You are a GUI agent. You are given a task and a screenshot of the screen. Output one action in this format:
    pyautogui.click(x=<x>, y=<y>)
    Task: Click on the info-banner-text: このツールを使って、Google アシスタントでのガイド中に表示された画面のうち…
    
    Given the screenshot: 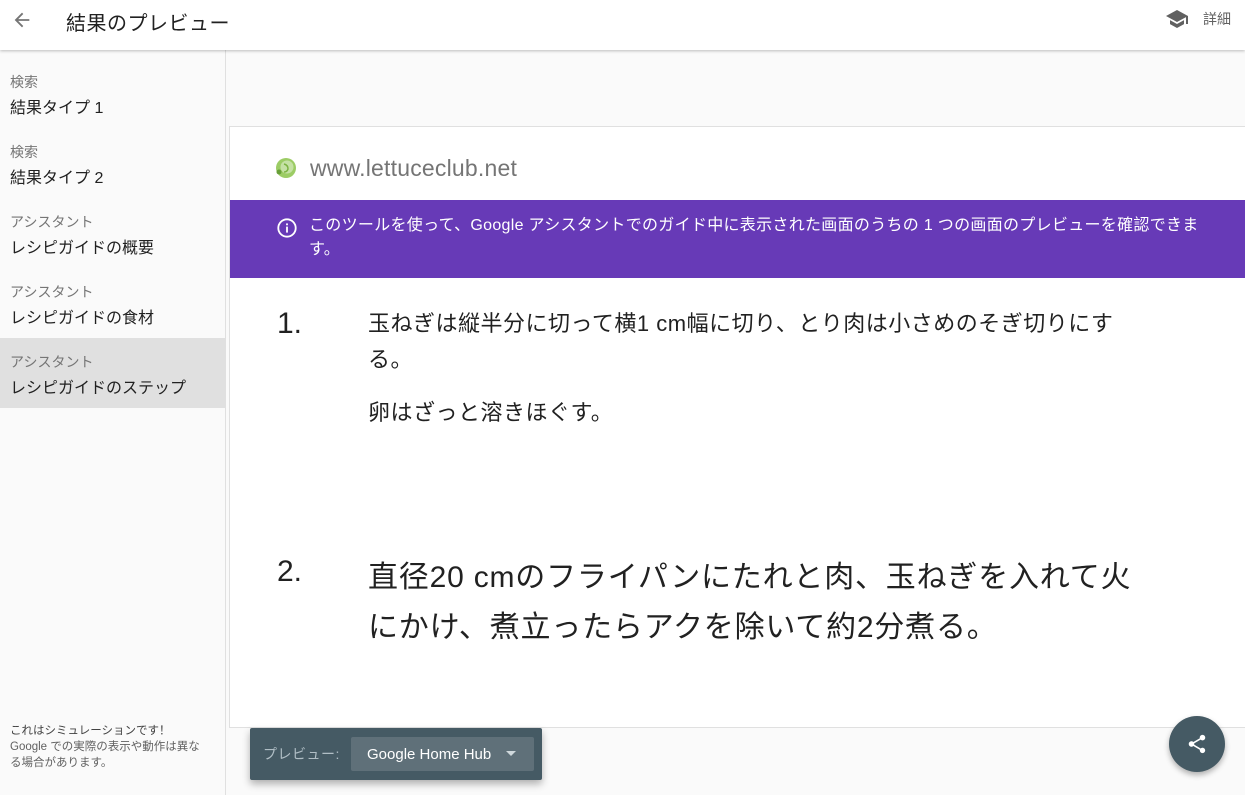 What is the action you would take?
    pyautogui.click(x=754, y=237)
    